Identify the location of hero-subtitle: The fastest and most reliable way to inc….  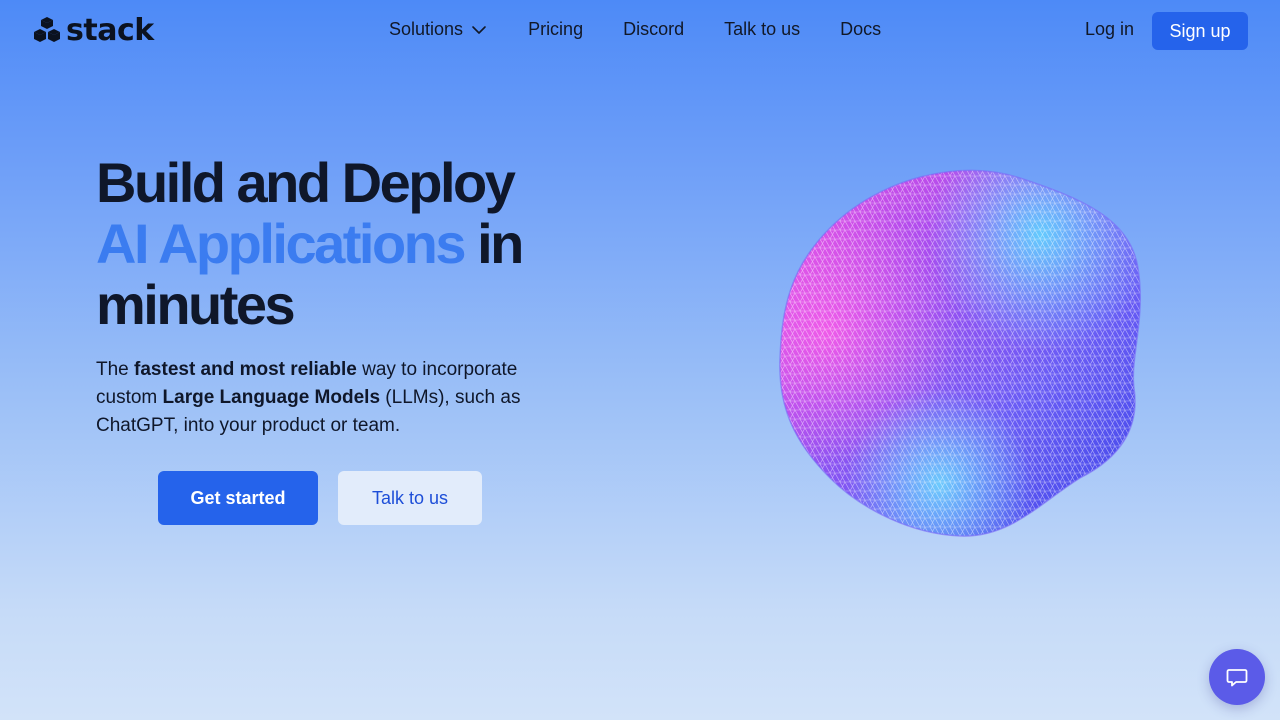
(326, 398).